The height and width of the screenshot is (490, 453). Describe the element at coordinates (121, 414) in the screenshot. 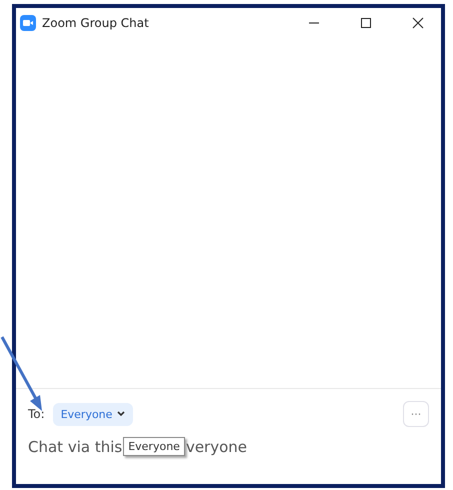

I see `chevron-icon` at that location.